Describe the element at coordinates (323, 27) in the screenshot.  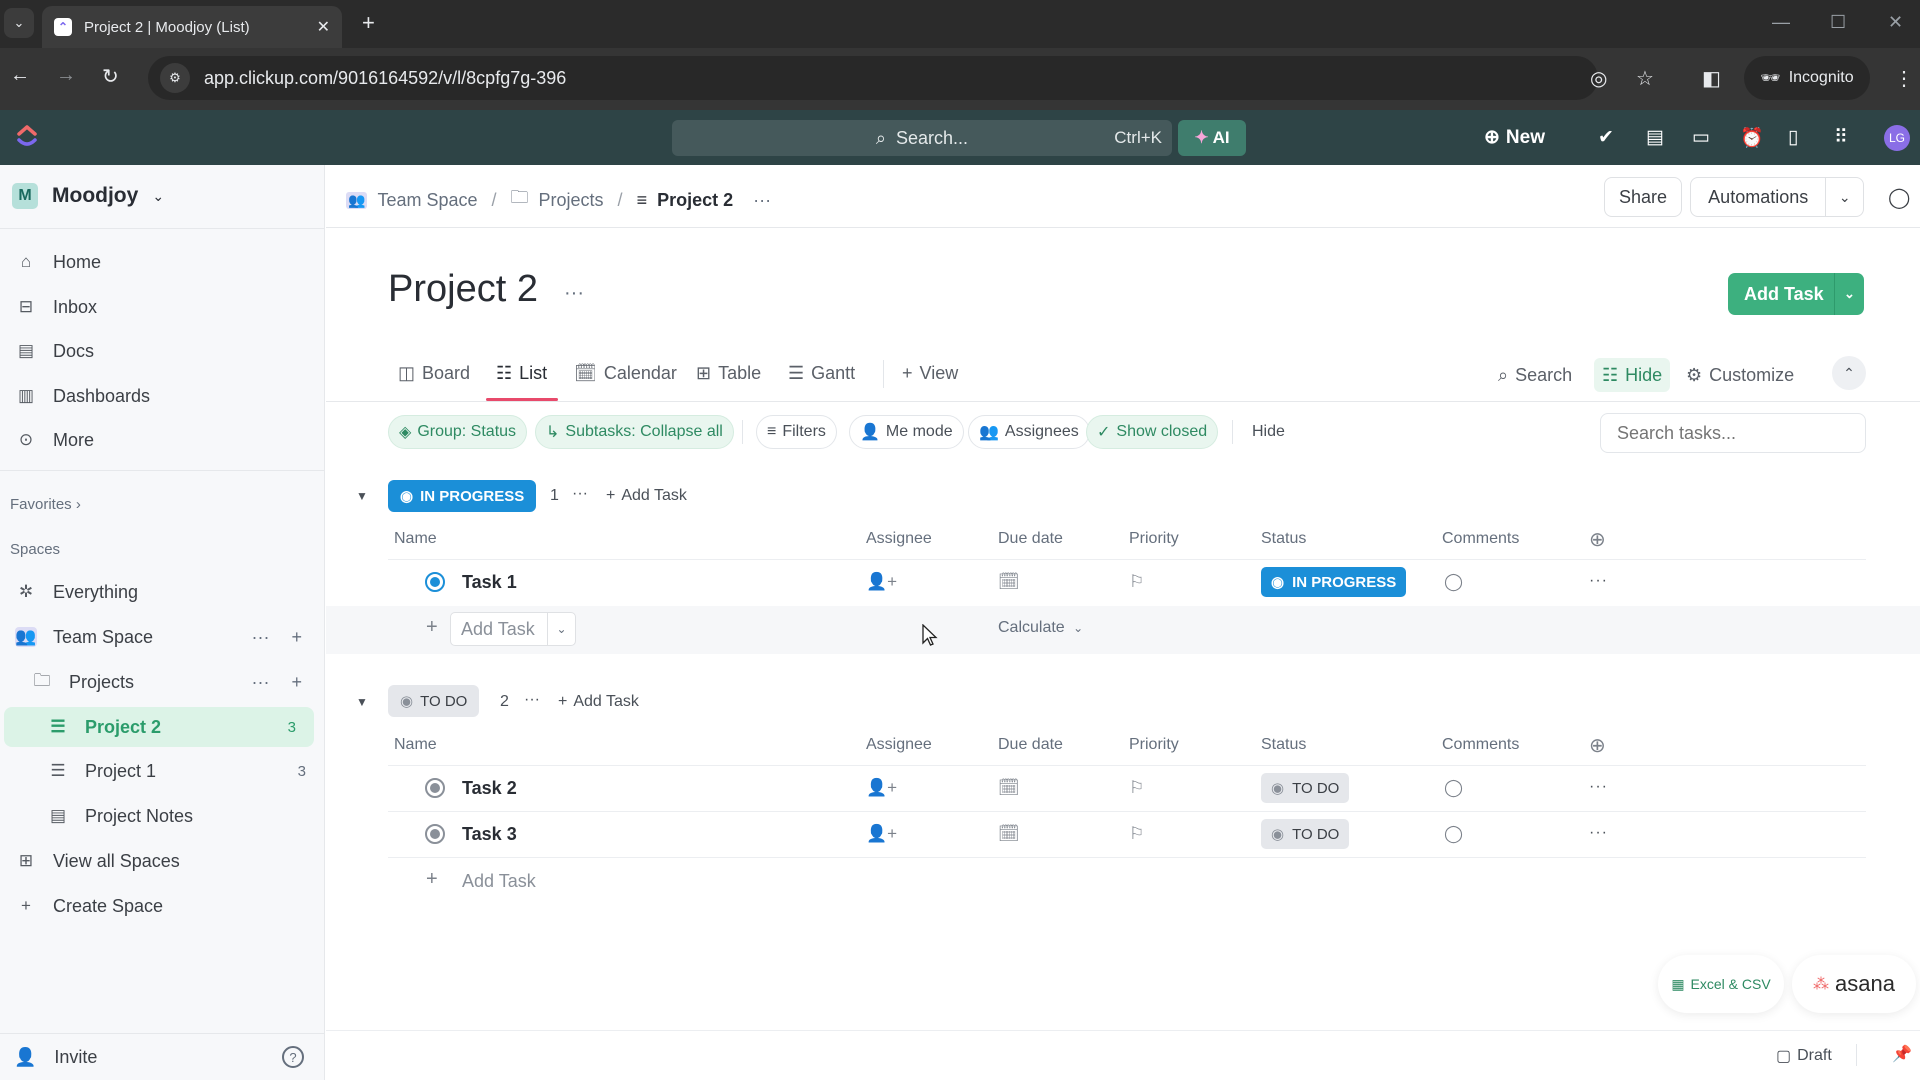
I see `close-tab-icon: ✕` at that location.